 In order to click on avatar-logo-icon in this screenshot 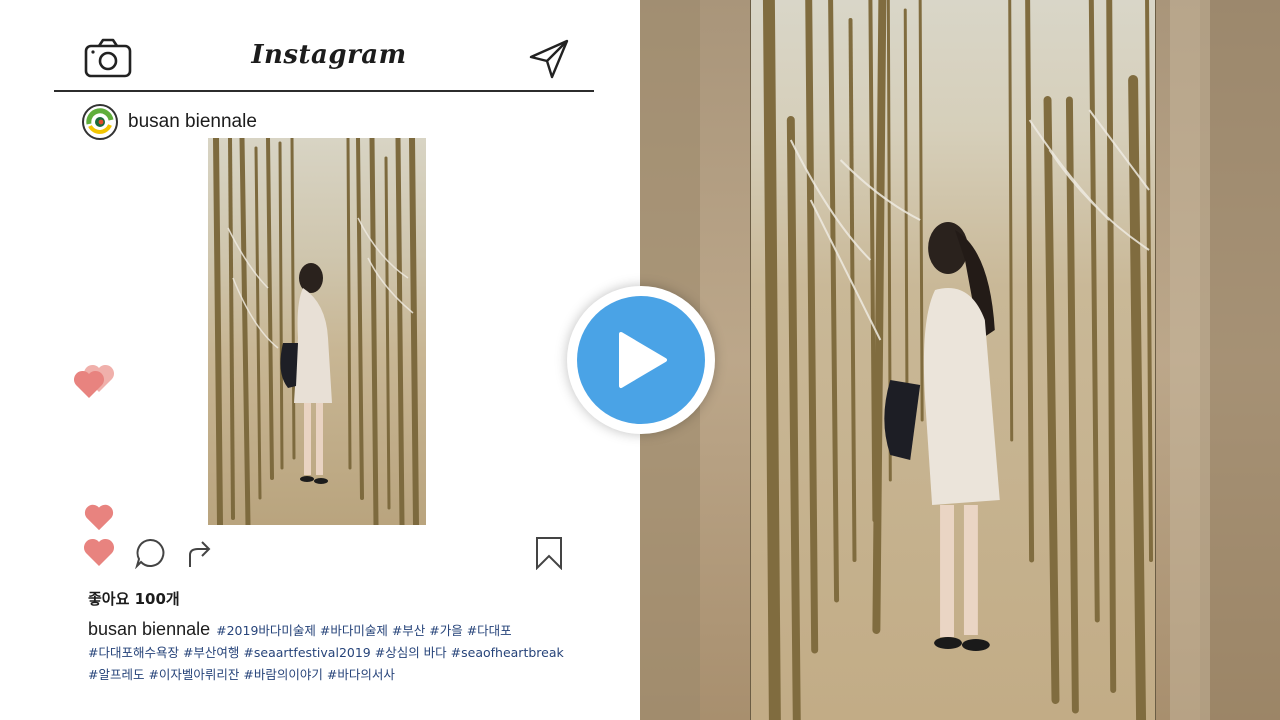, I will do `click(100, 121)`.